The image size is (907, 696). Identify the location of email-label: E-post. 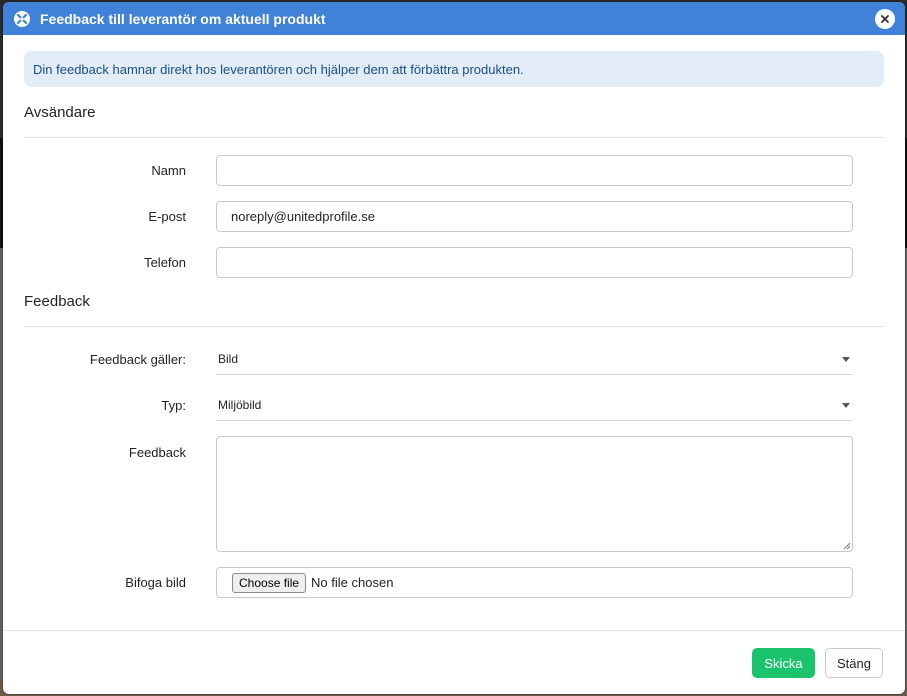
(167, 216).